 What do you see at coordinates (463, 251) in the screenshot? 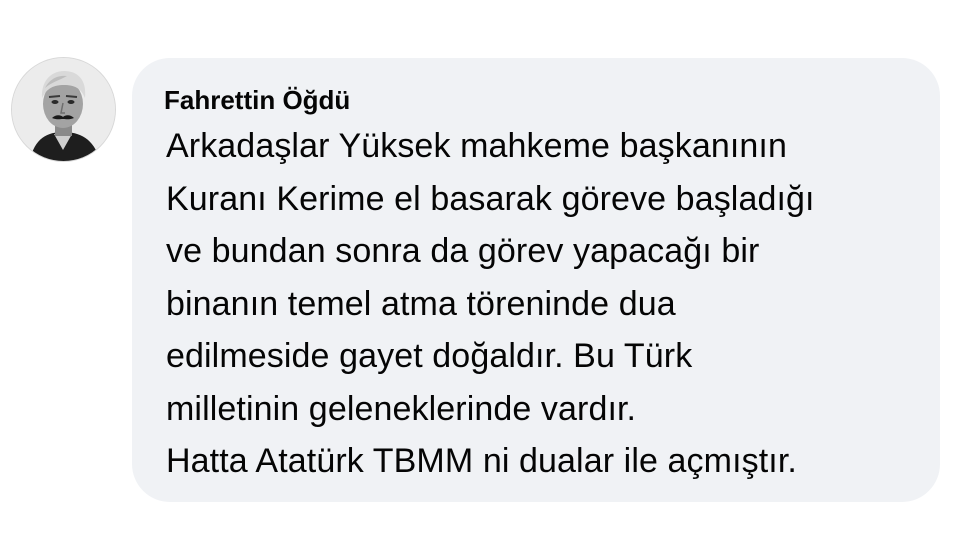
I see `comment-text-line: ve bundan sonra da görev yapacağı bir` at bounding box center [463, 251].